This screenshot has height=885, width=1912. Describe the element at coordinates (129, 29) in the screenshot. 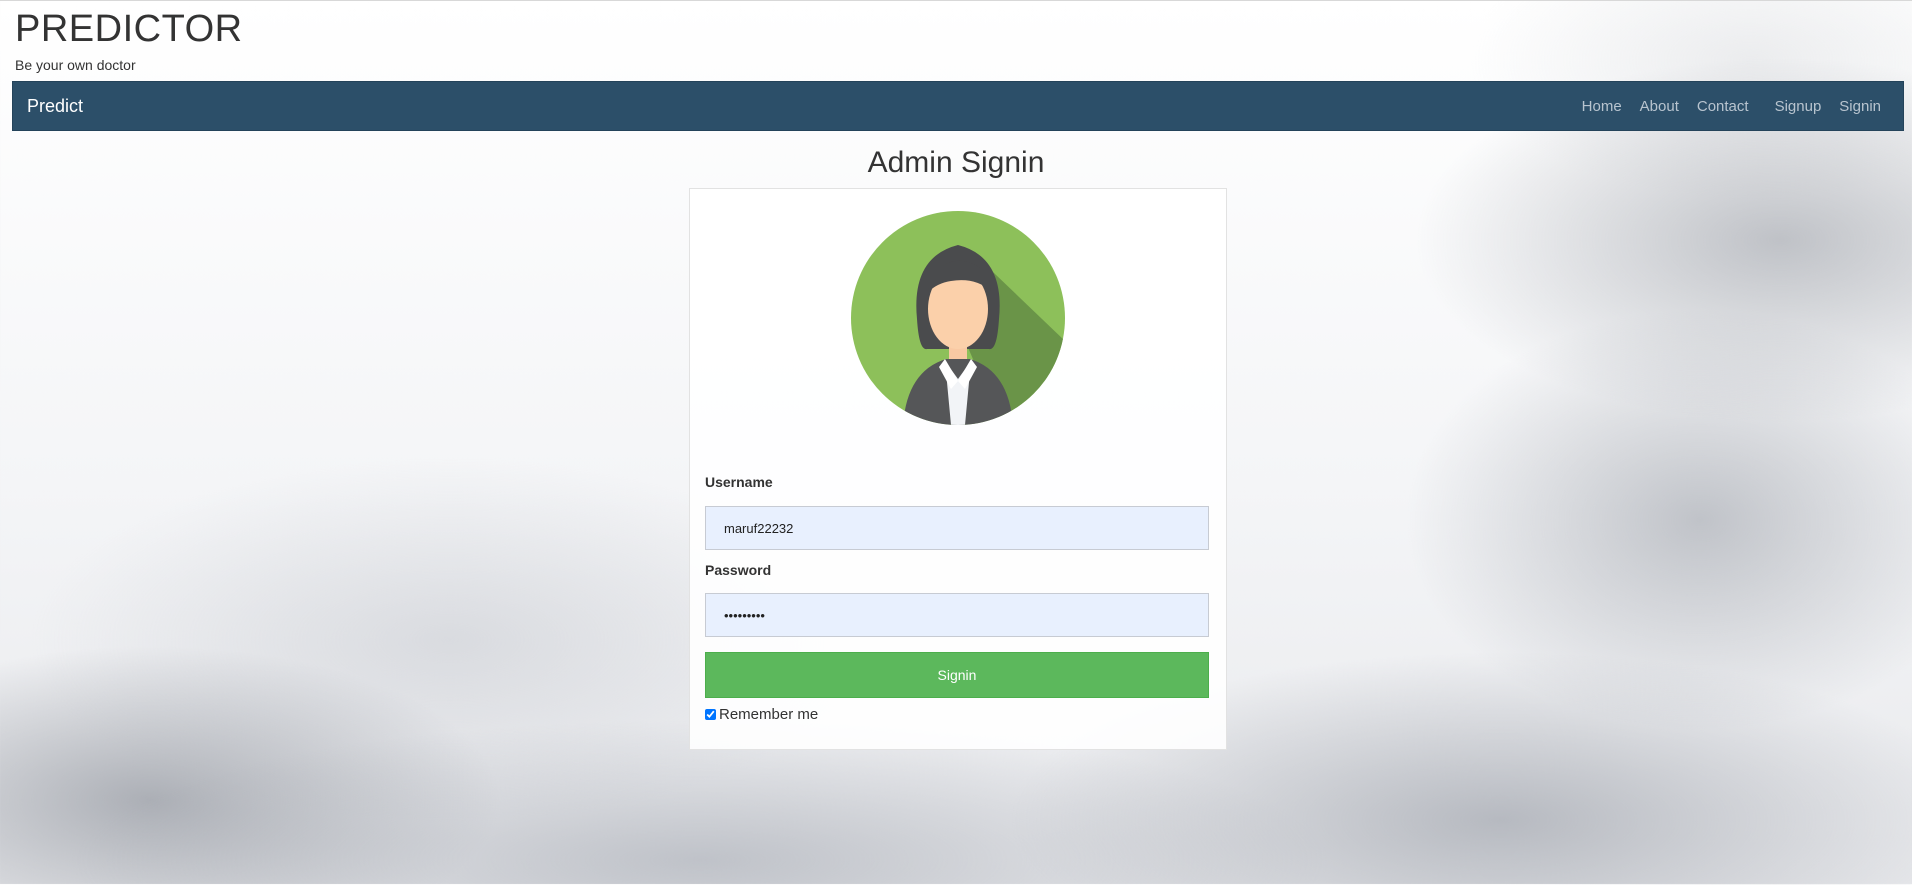

I see `site-title: PREDICTOR` at that location.